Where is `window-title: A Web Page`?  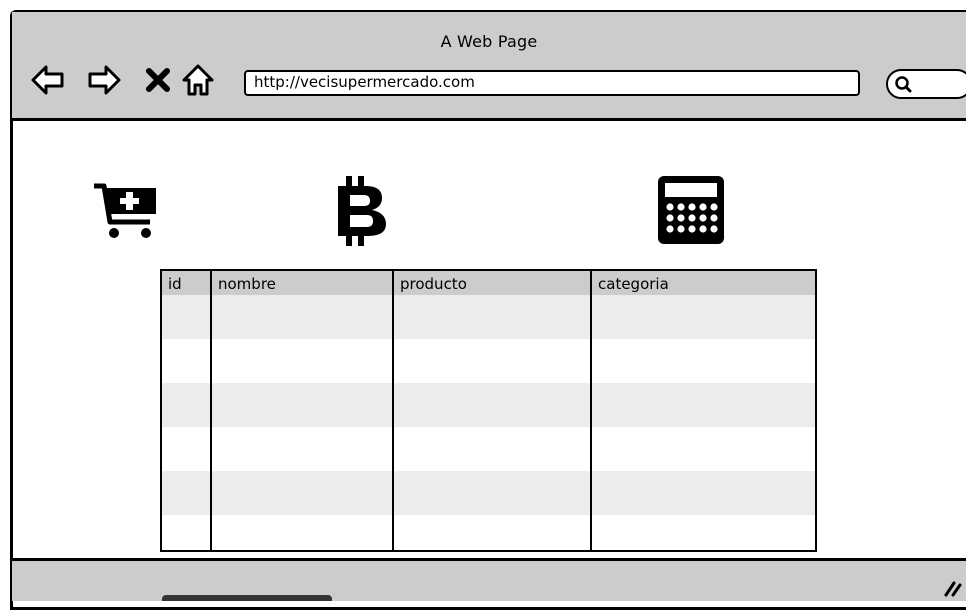
window-title: A Web Page is located at coordinates (489, 41).